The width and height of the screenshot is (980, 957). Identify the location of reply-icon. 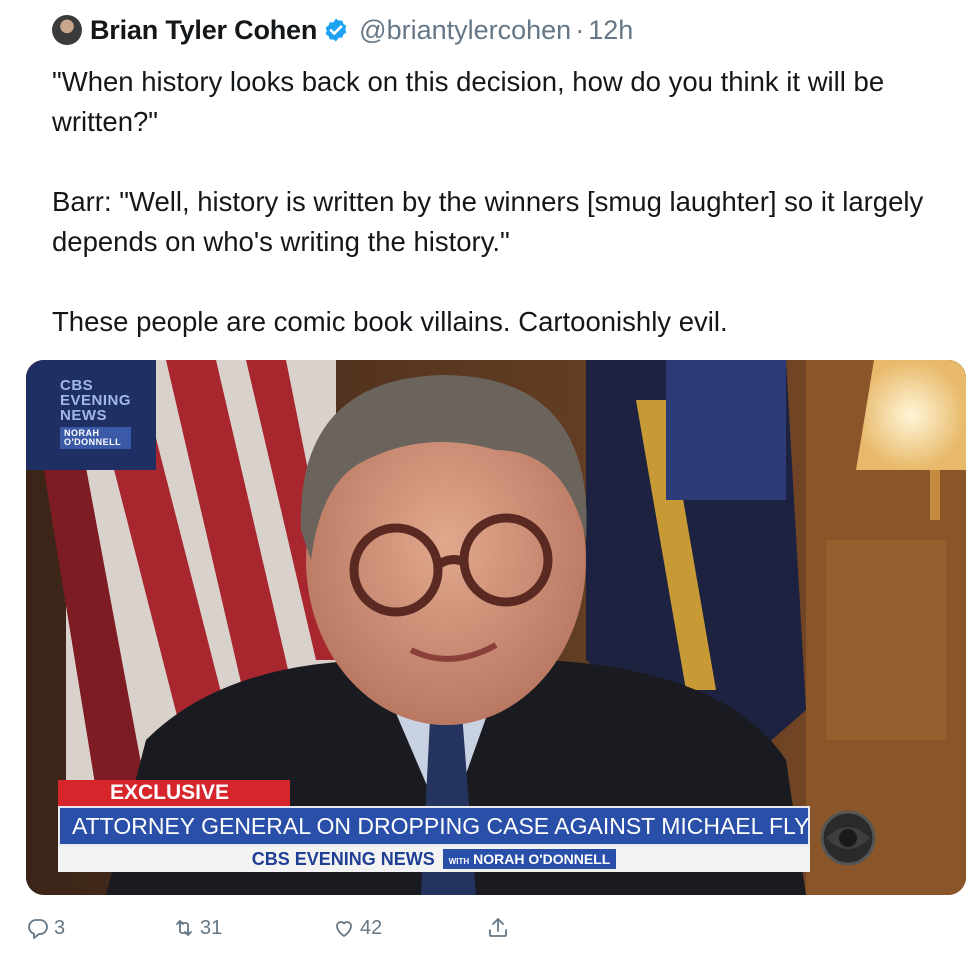
(38, 929).